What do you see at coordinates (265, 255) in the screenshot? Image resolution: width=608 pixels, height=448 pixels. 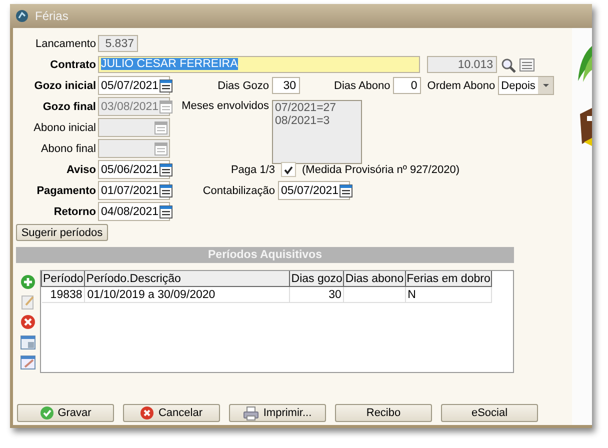 I see `section-header: Períodos Aquisitivos` at bounding box center [265, 255].